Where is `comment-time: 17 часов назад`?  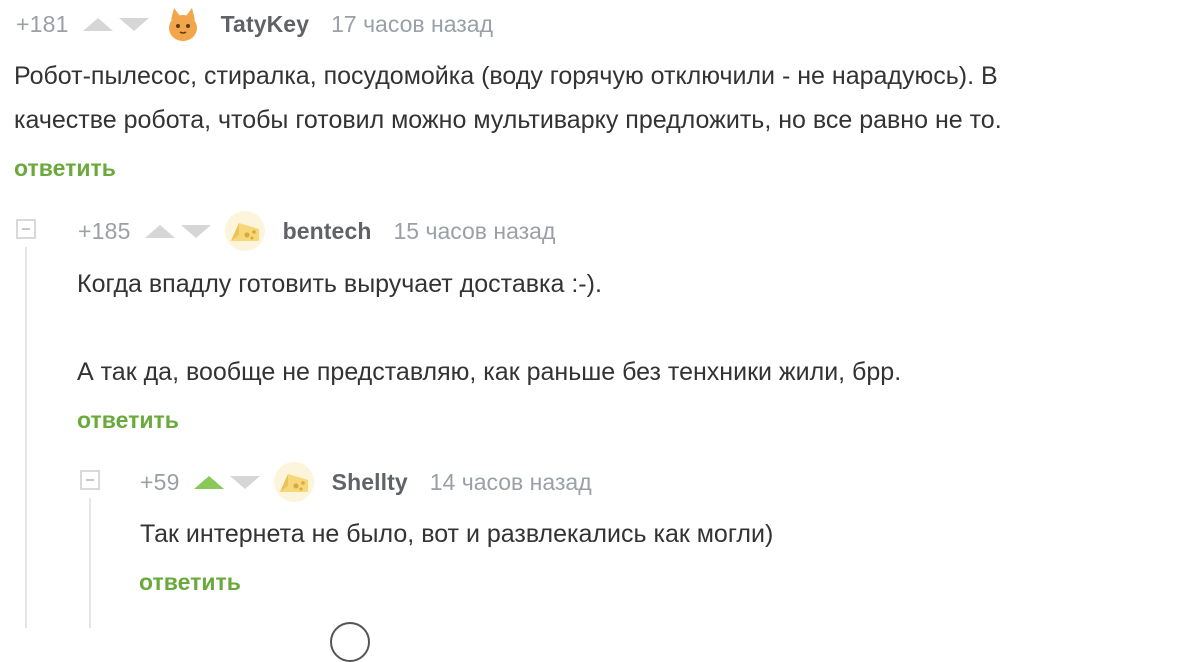
comment-time: 17 часов назад is located at coordinates (412, 24).